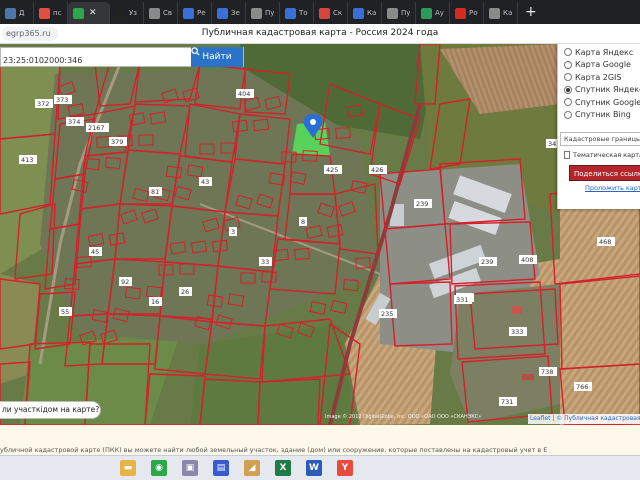 The width and height of the screenshot is (640, 480). What do you see at coordinates (531, 12) in the screenshot?
I see `new-tab-button: +` at bounding box center [531, 12].